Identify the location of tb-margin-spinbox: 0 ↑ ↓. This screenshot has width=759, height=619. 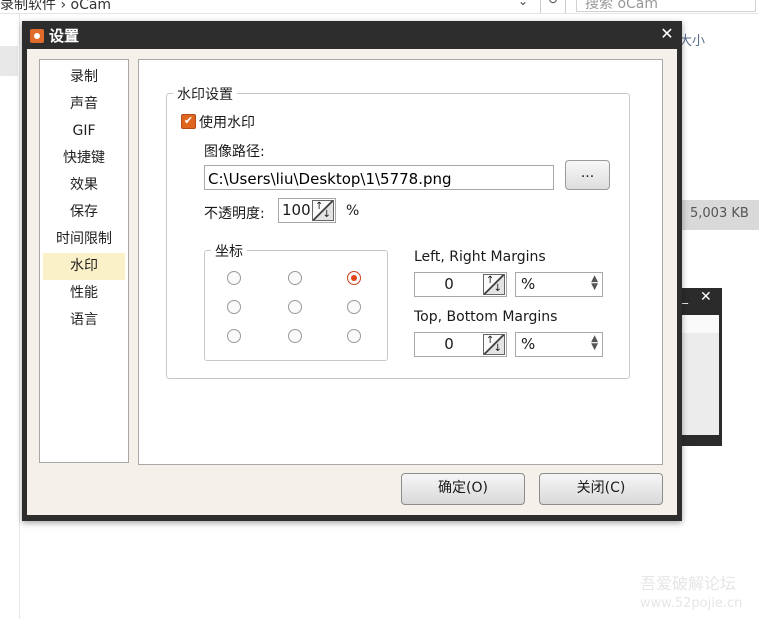
(460, 344).